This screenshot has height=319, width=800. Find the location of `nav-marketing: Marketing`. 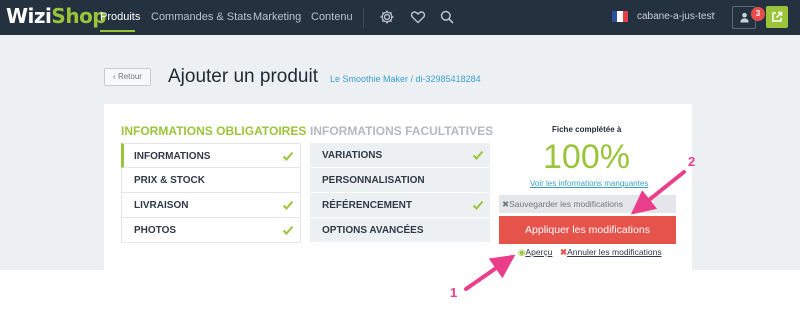

nav-marketing: Marketing is located at coordinates (277, 17).